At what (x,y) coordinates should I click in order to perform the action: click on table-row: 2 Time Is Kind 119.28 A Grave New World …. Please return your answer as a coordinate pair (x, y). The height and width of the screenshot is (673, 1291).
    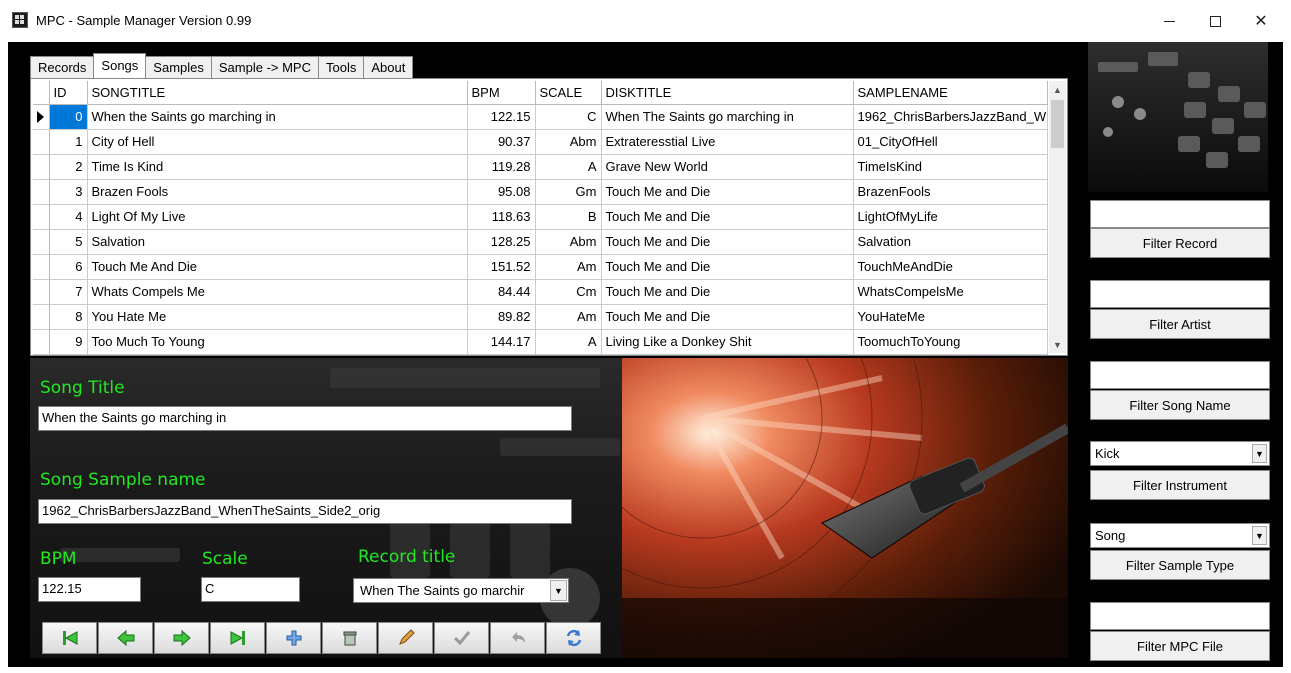
    Looking at the image, I should click on (540, 167).